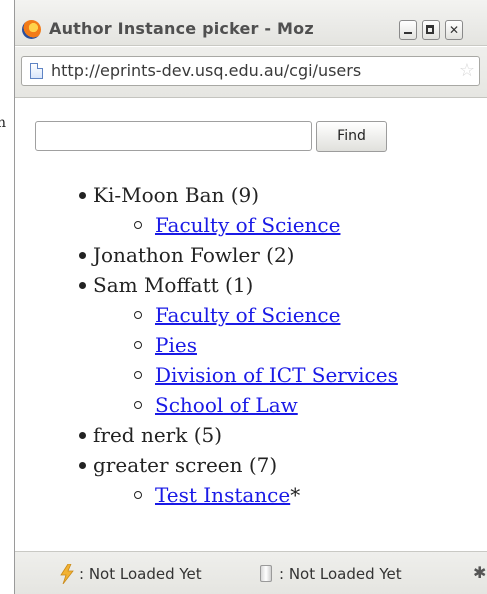 The width and height of the screenshot is (487, 594). What do you see at coordinates (479, 572) in the screenshot?
I see `bug-icon: ✱` at bounding box center [479, 572].